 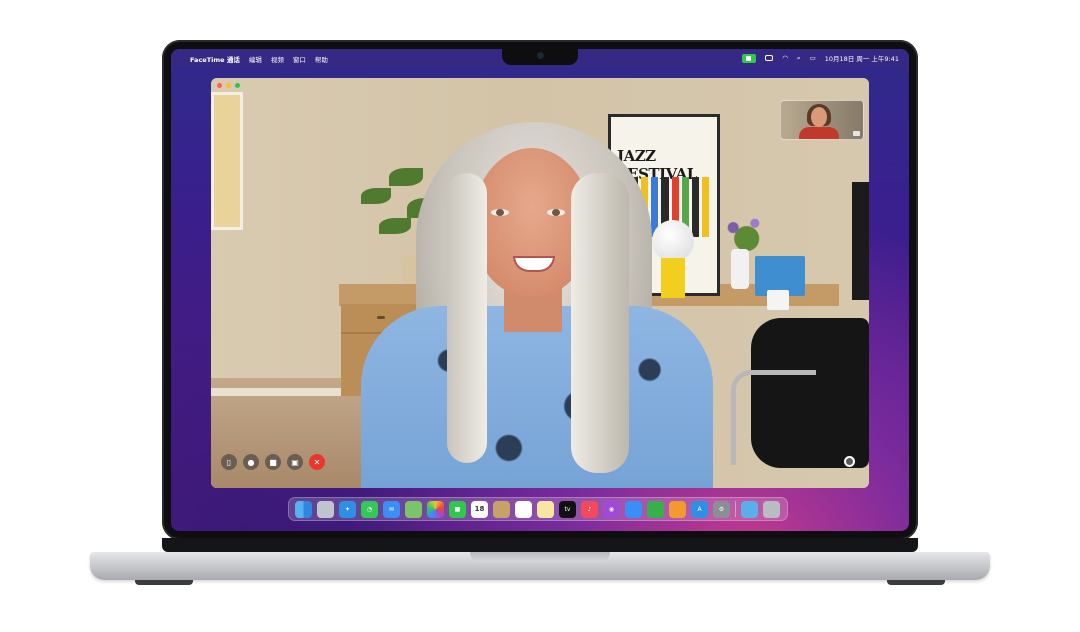 I want to click on contacts-icon, so click(x=501, y=509).